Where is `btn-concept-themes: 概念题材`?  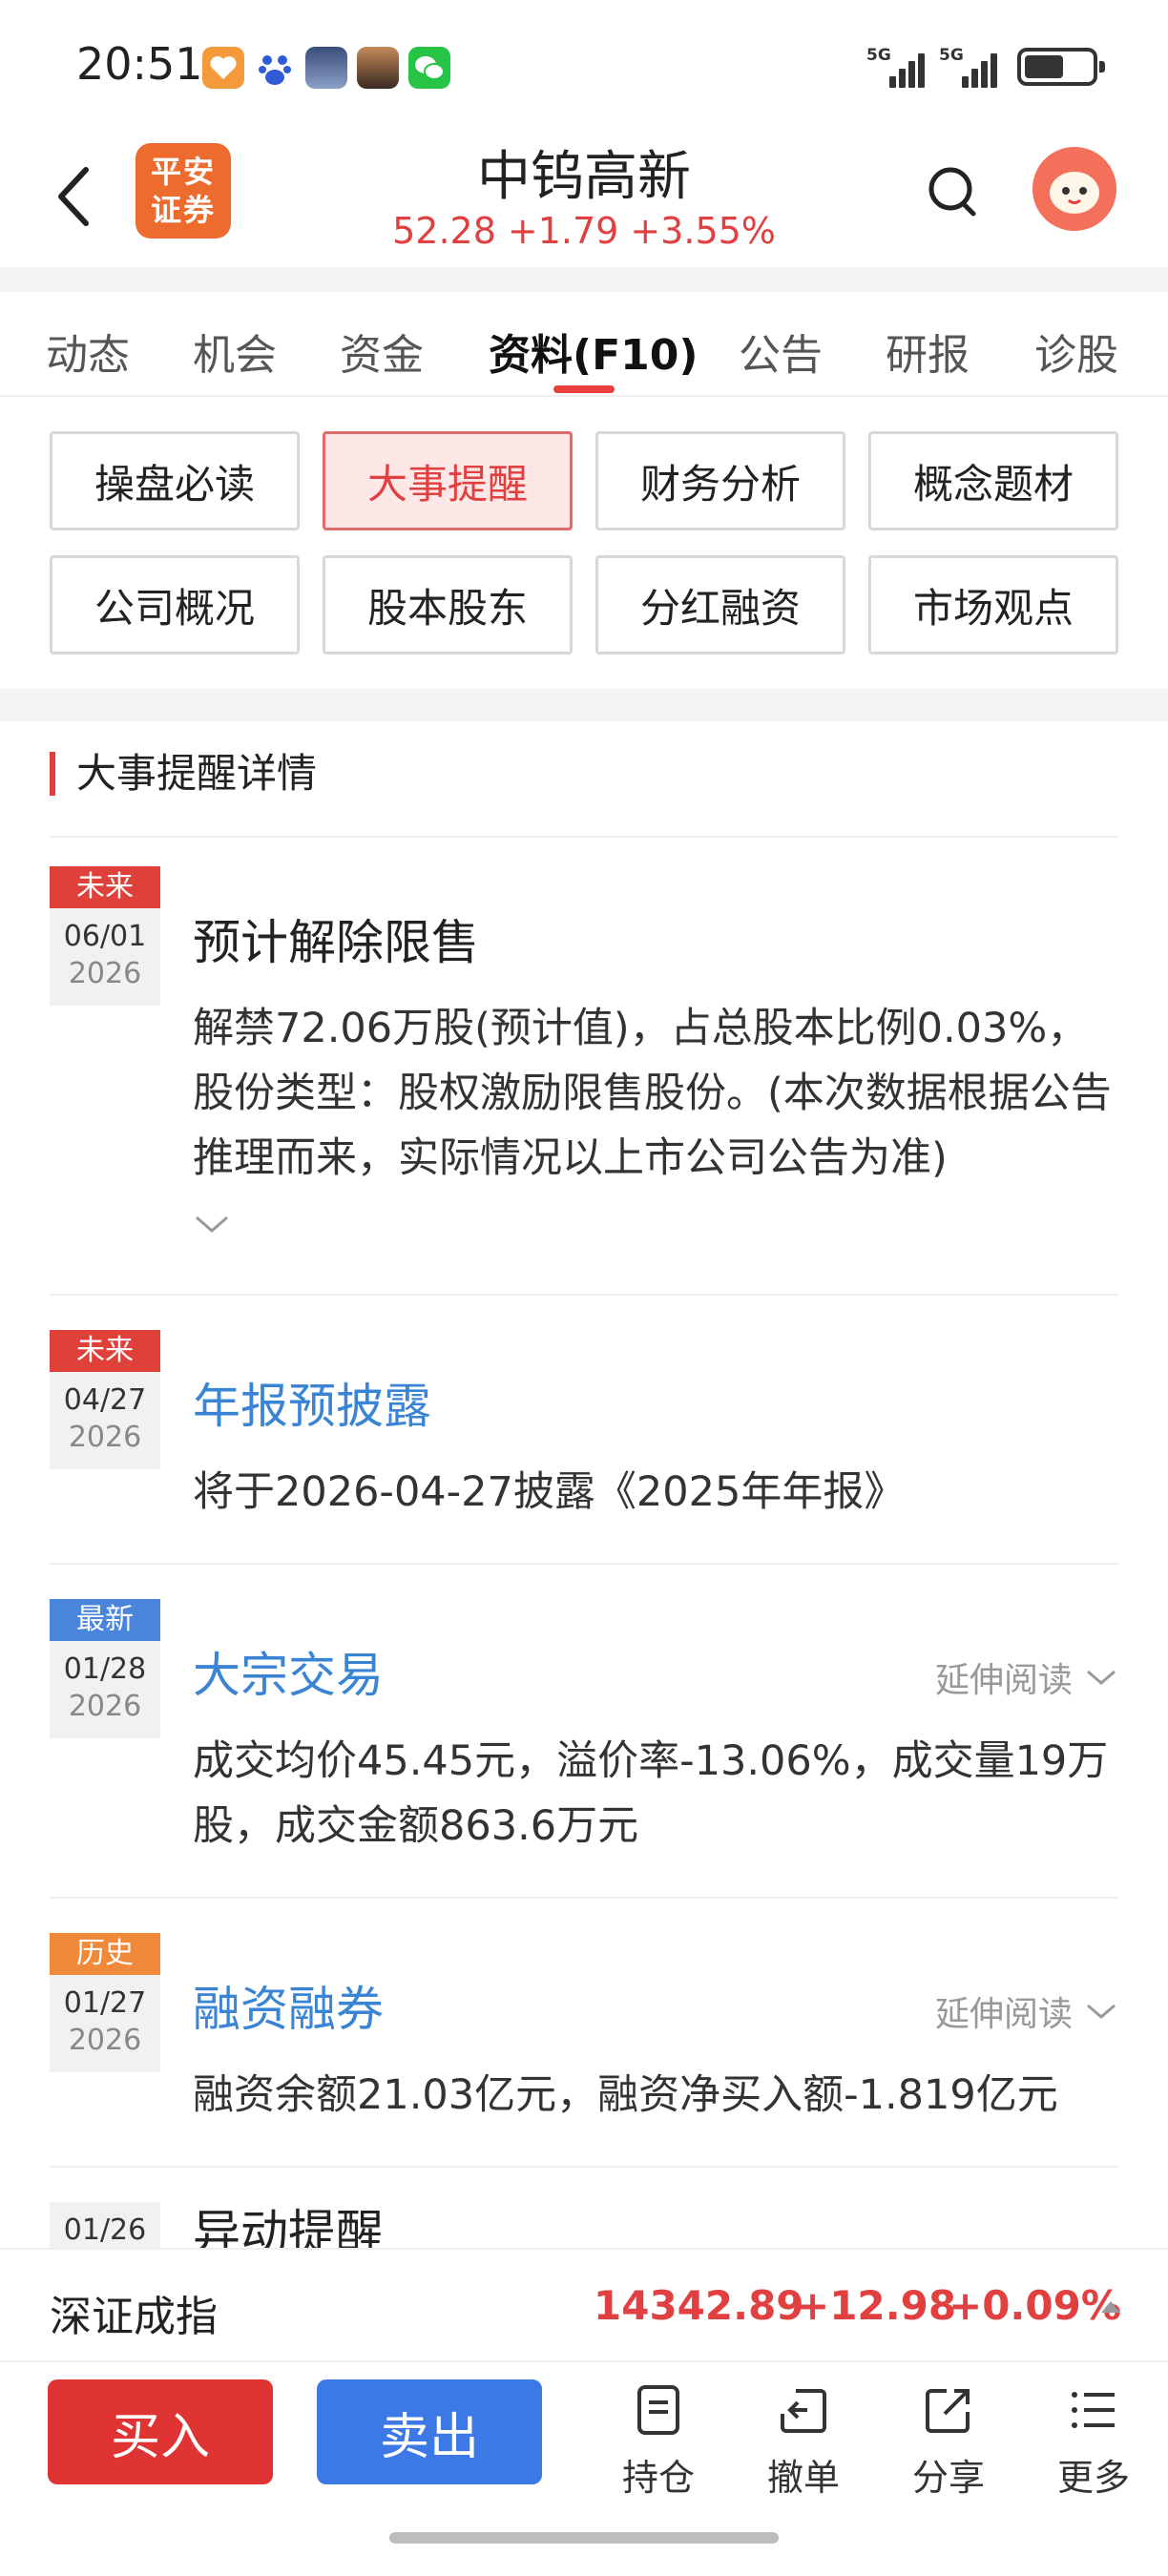 btn-concept-themes: 概念题材 is located at coordinates (993, 480).